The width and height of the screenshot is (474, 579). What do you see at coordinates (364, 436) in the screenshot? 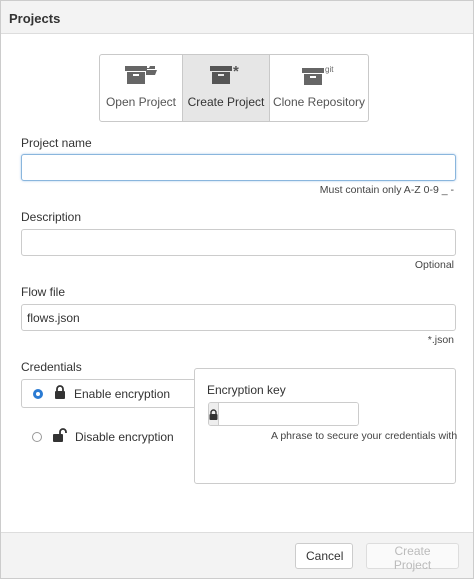
I see `encryption-key-hint: A phrase to secure your credentials with` at bounding box center [364, 436].